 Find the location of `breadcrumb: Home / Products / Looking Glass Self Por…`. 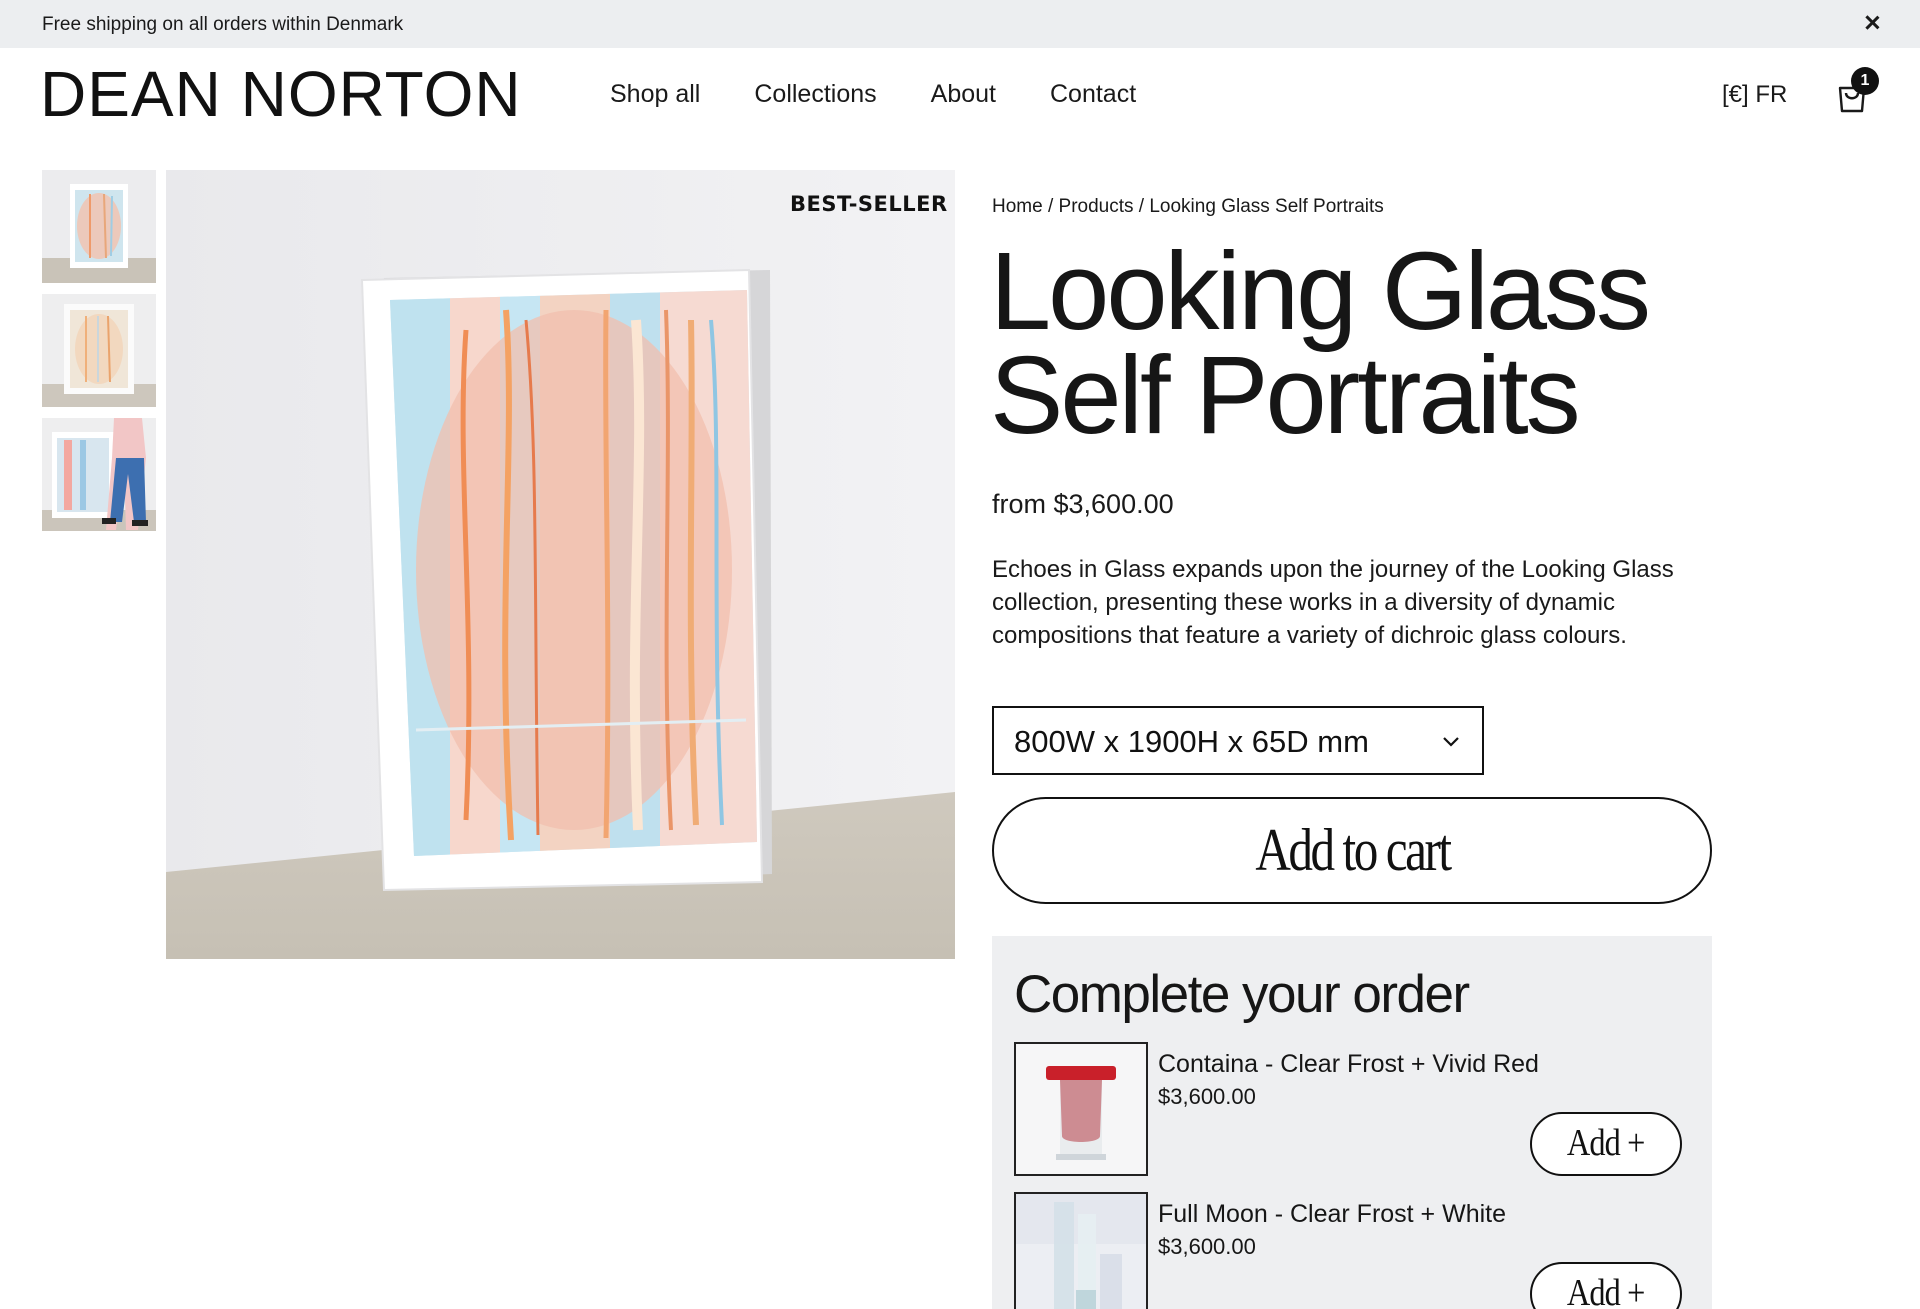

breadcrumb: Home / Products / Looking Glass Self Por… is located at coordinates (1188, 207).